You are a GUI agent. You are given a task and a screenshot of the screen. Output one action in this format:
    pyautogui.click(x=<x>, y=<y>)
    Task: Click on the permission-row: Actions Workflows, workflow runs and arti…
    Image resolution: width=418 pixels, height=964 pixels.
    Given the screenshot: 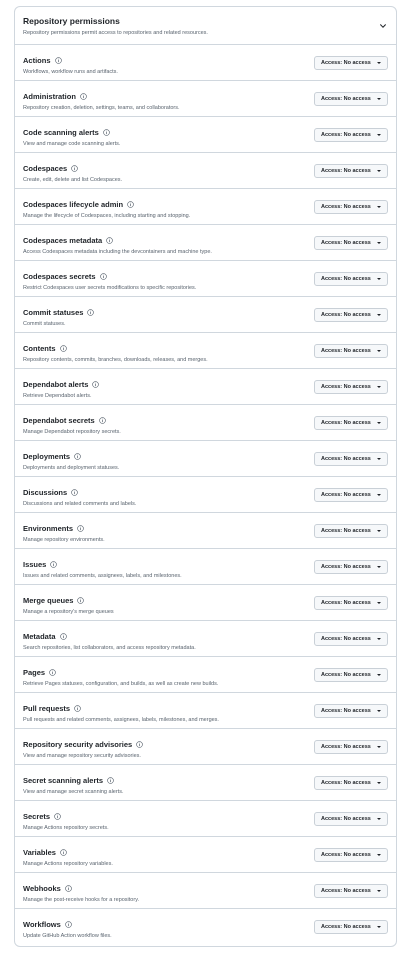 What is the action you would take?
    pyautogui.click(x=205, y=63)
    